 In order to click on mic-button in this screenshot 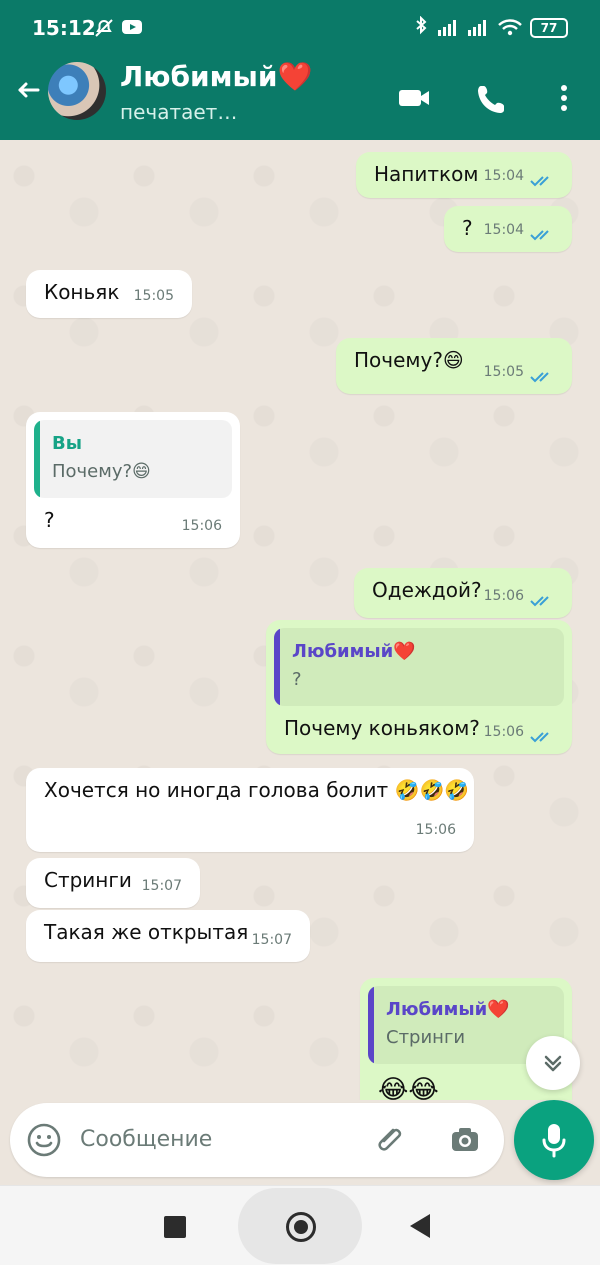, I will do `click(554, 1140)`.